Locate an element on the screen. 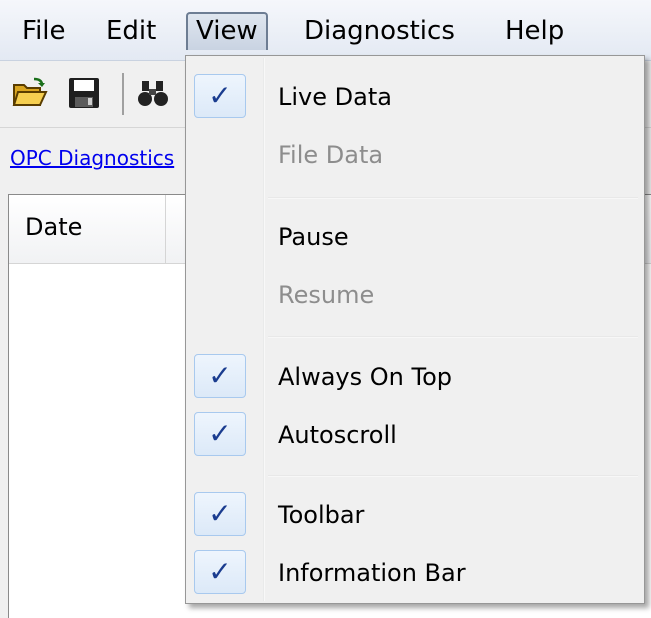  menu-item-label: File Data is located at coordinates (331, 155).